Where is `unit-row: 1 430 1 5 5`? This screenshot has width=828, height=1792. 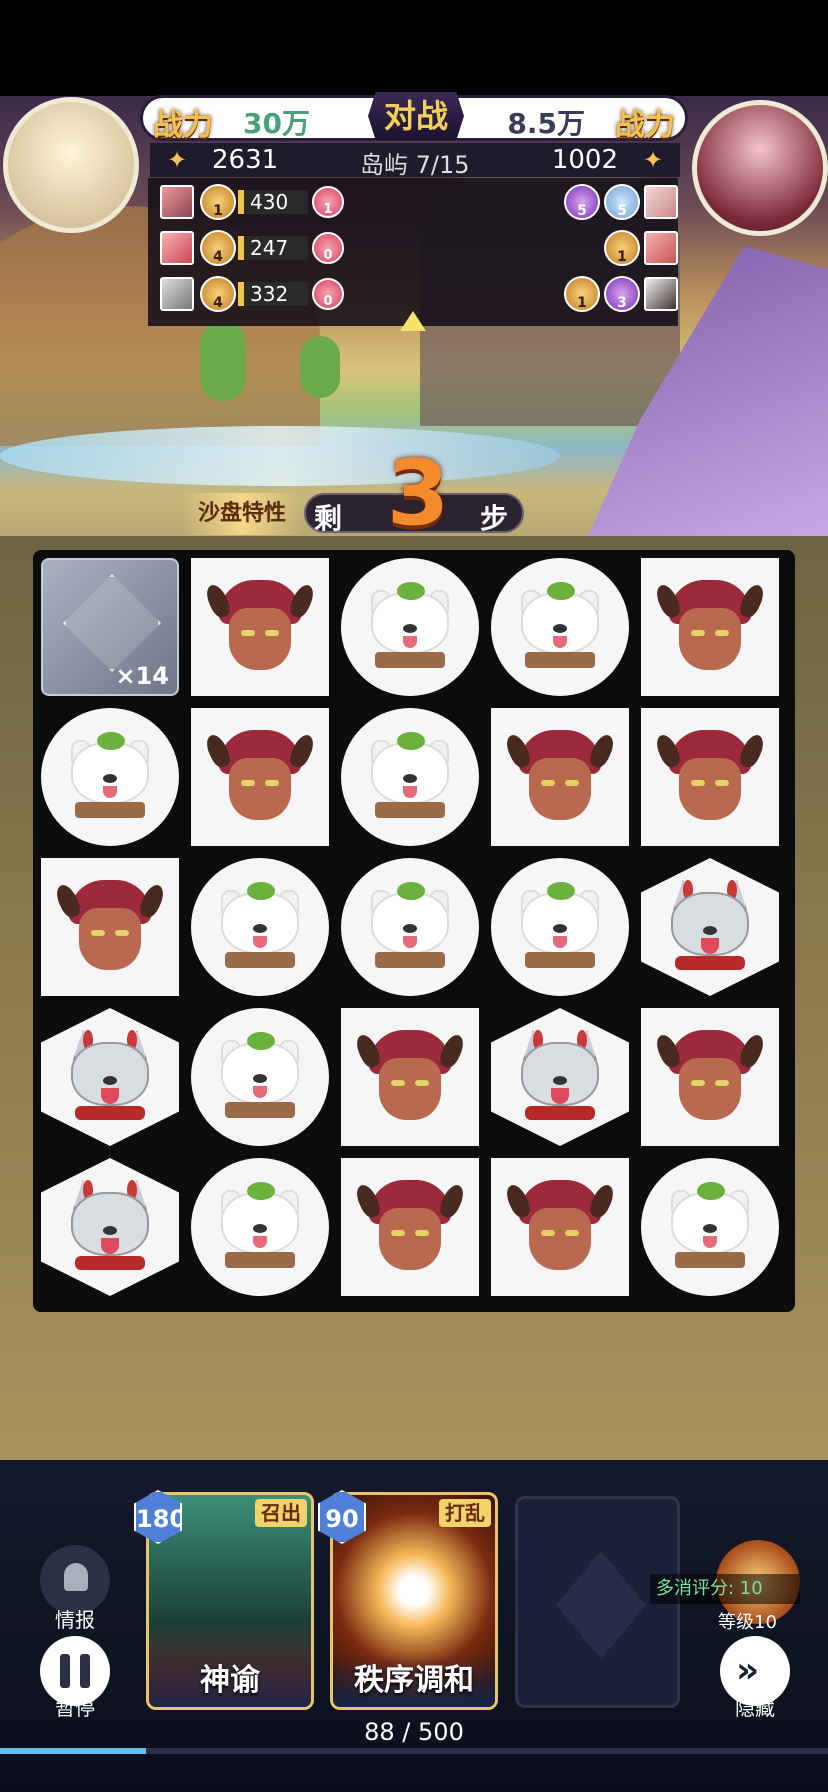
unit-row: 1 430 1 5 5 is located at coordinates (417, 202).